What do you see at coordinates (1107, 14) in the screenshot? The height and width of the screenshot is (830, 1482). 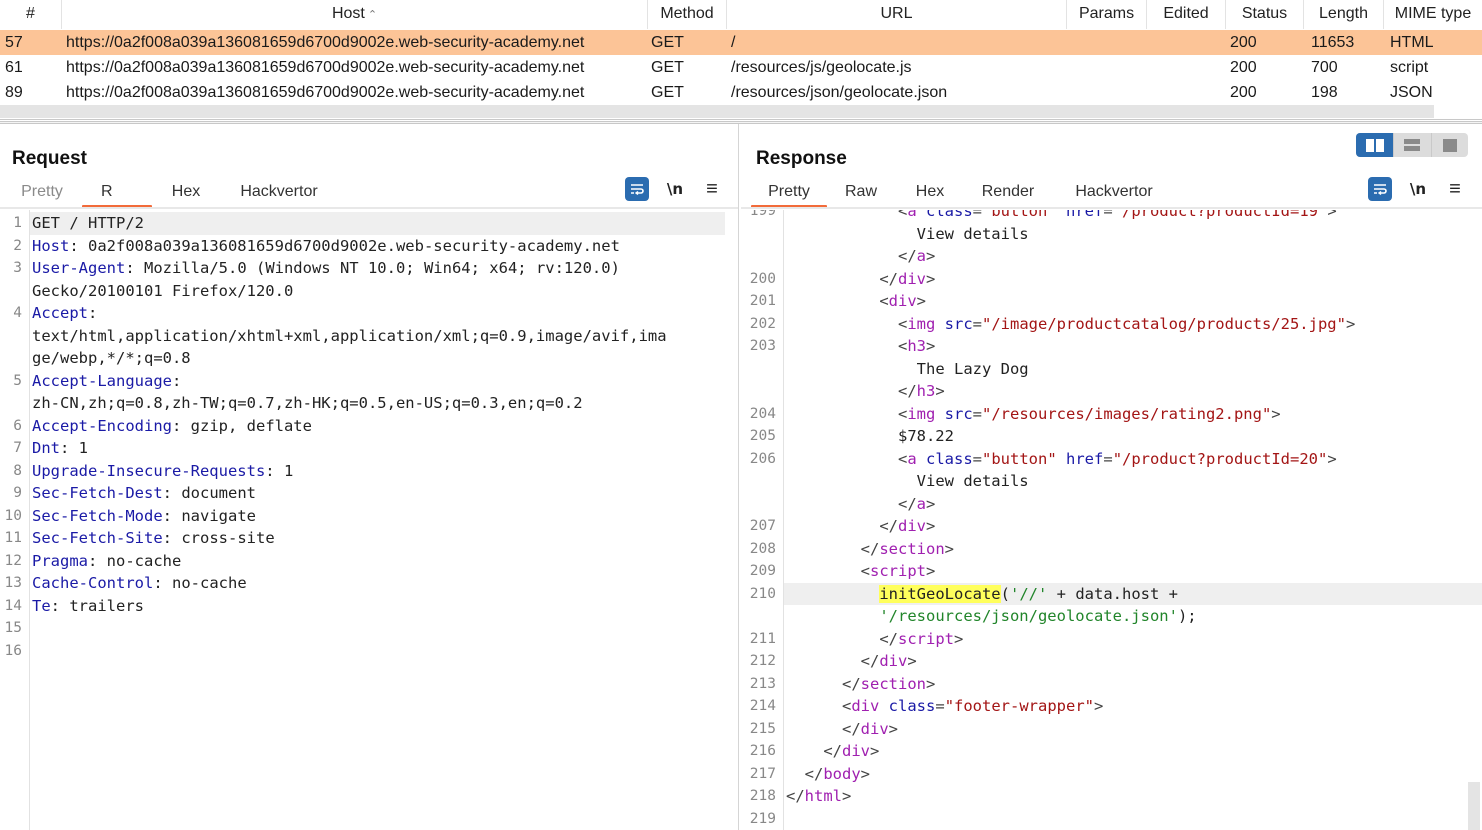 I see `column-header-params: Params` at bounding box center [1107, 14].